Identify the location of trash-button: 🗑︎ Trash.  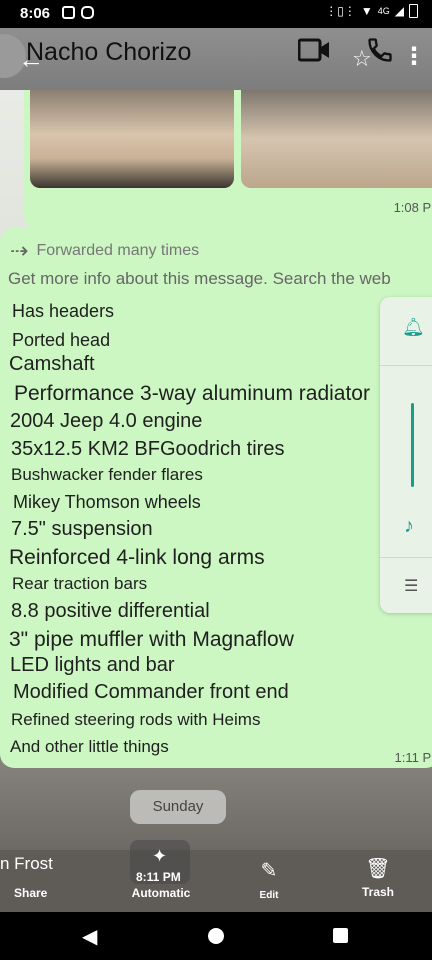
(378, 877).